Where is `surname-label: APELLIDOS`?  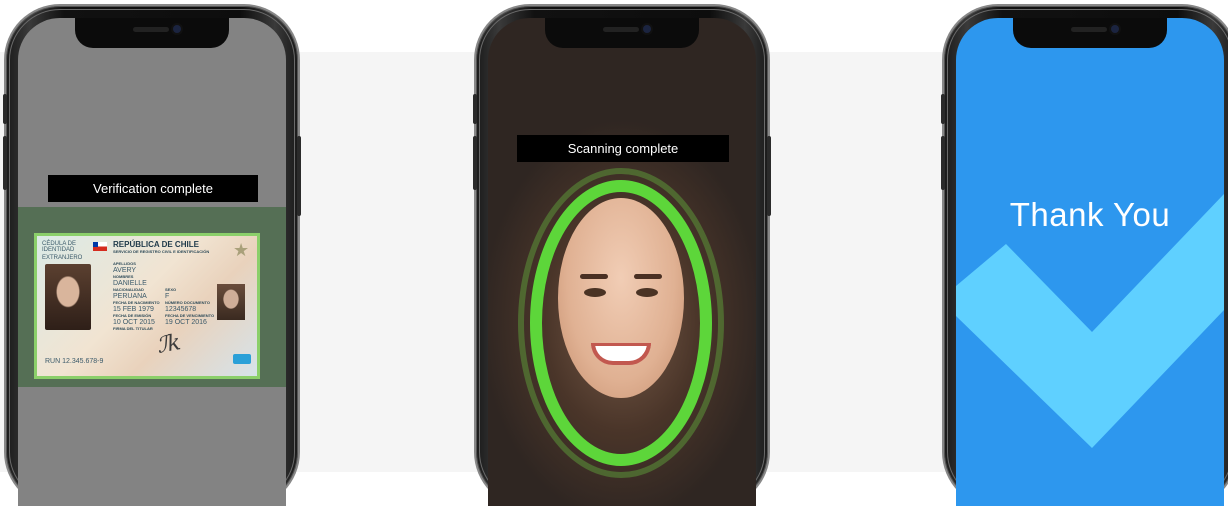 surname-label: APELLIDOS is located at coordinates (124, 263).